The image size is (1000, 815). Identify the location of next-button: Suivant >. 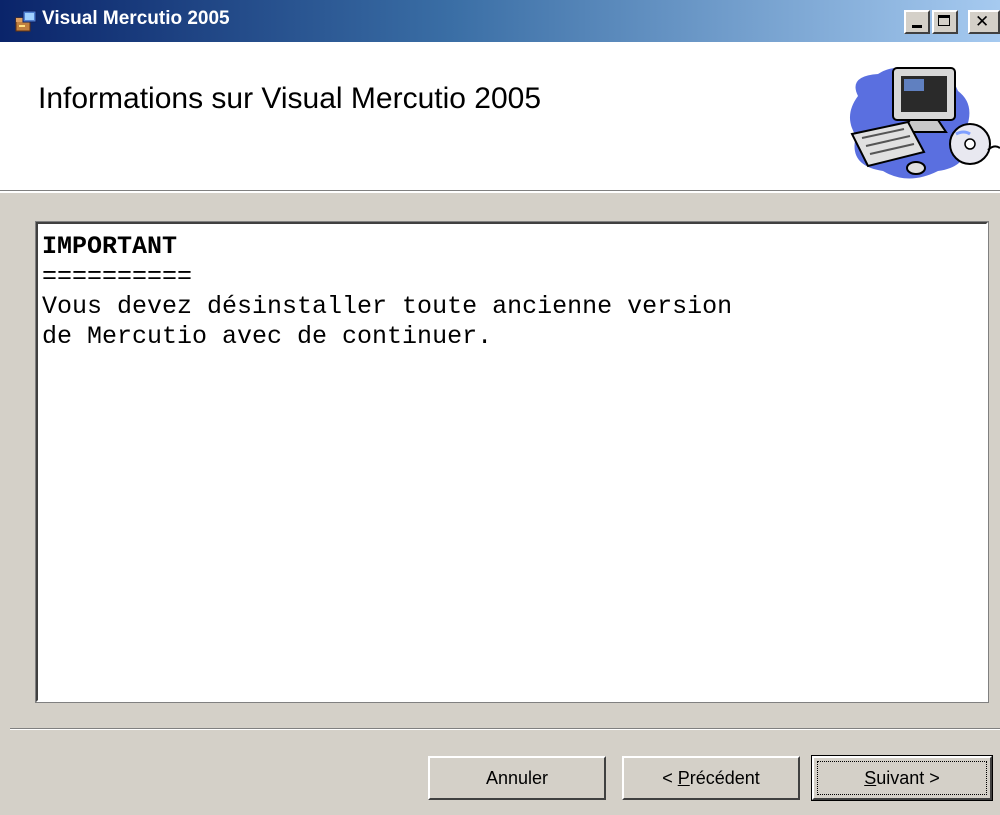
(902, 778).